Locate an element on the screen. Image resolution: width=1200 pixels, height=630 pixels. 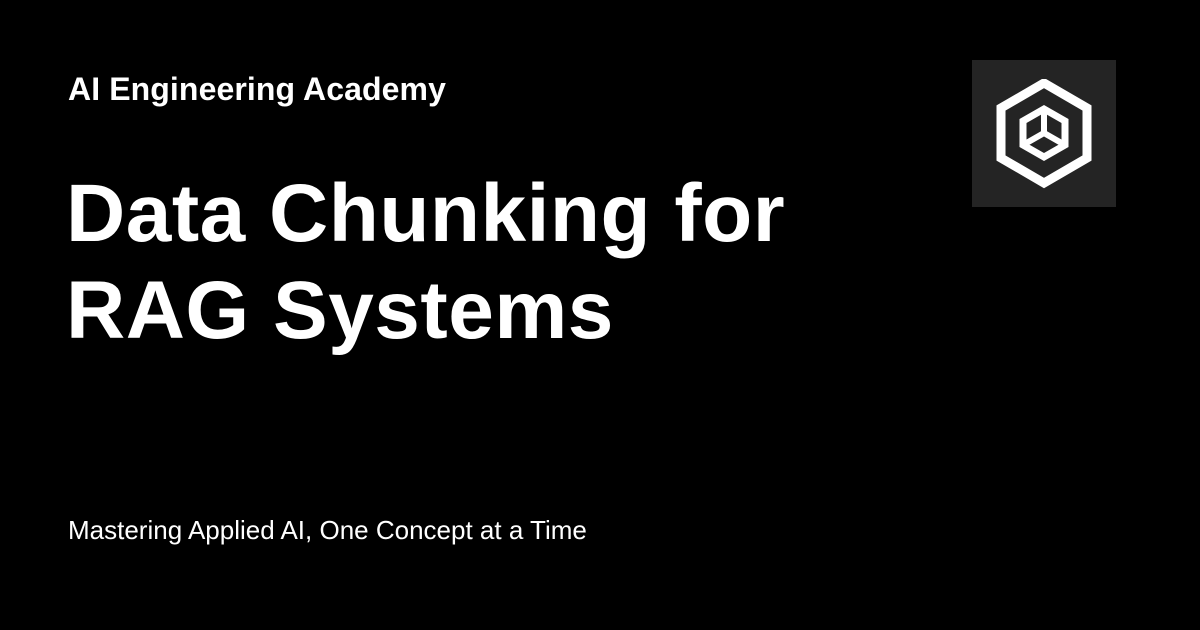
site-name: AI Engineering Academy is located at coordinates (257, 89).